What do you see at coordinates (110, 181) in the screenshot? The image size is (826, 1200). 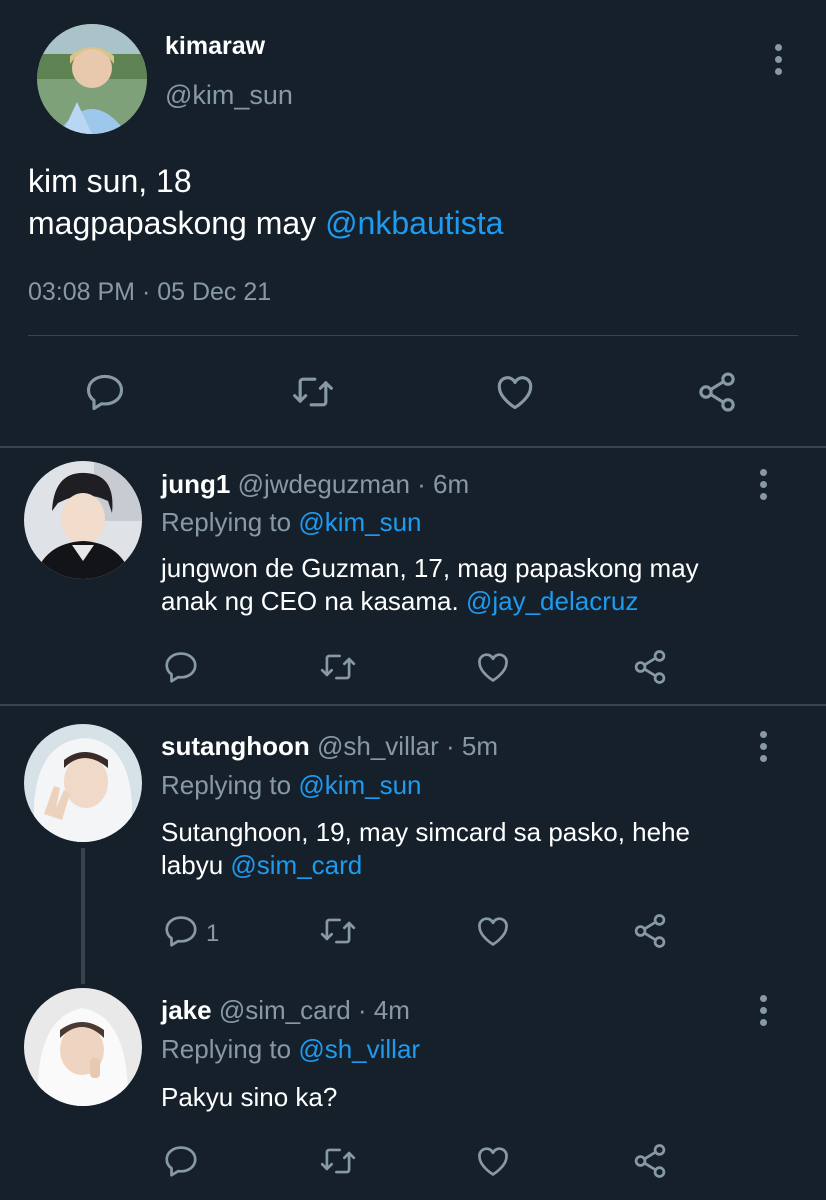 I see `tweet-text-line: kim sun, 18` at bounding box center [110, 181].